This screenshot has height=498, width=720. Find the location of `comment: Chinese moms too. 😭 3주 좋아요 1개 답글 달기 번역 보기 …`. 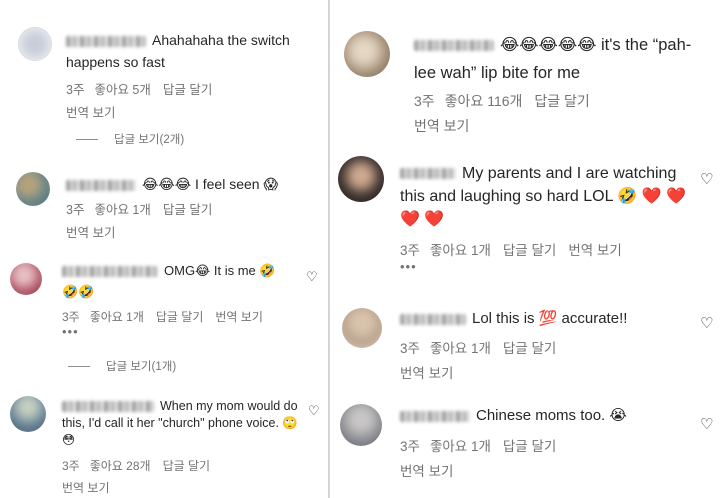

comment: Chinese moms too. 😭 3주 좋아요 1개 답글 달기 번역 보기 … is located at coordinates (525, 446).